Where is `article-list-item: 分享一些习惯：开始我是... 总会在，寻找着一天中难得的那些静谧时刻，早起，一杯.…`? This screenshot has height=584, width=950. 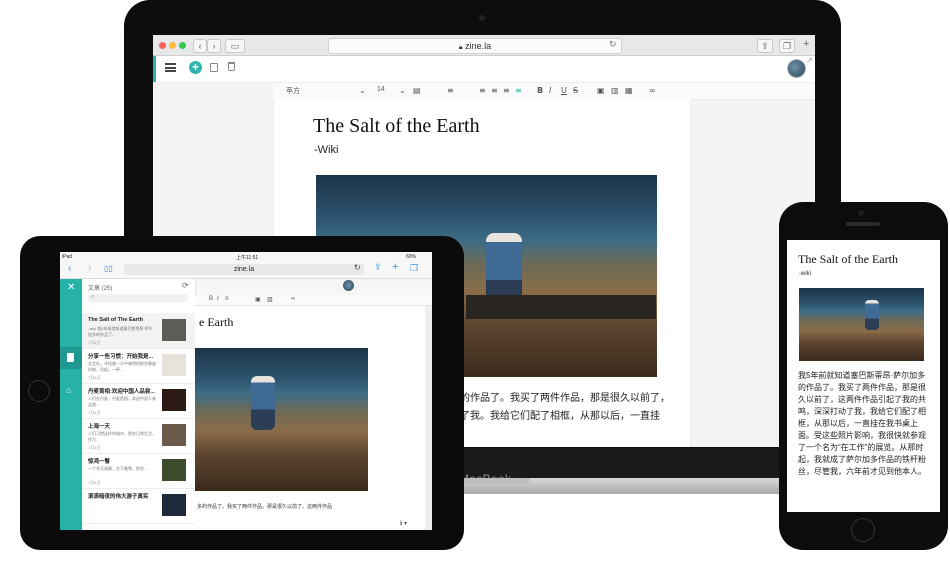 article-list-item: 分享一些习惯：开始我是... 总会在，寻找着一天中难得的那些静谧时刻，早起，一杯.… is located at coordinates (138, 366).